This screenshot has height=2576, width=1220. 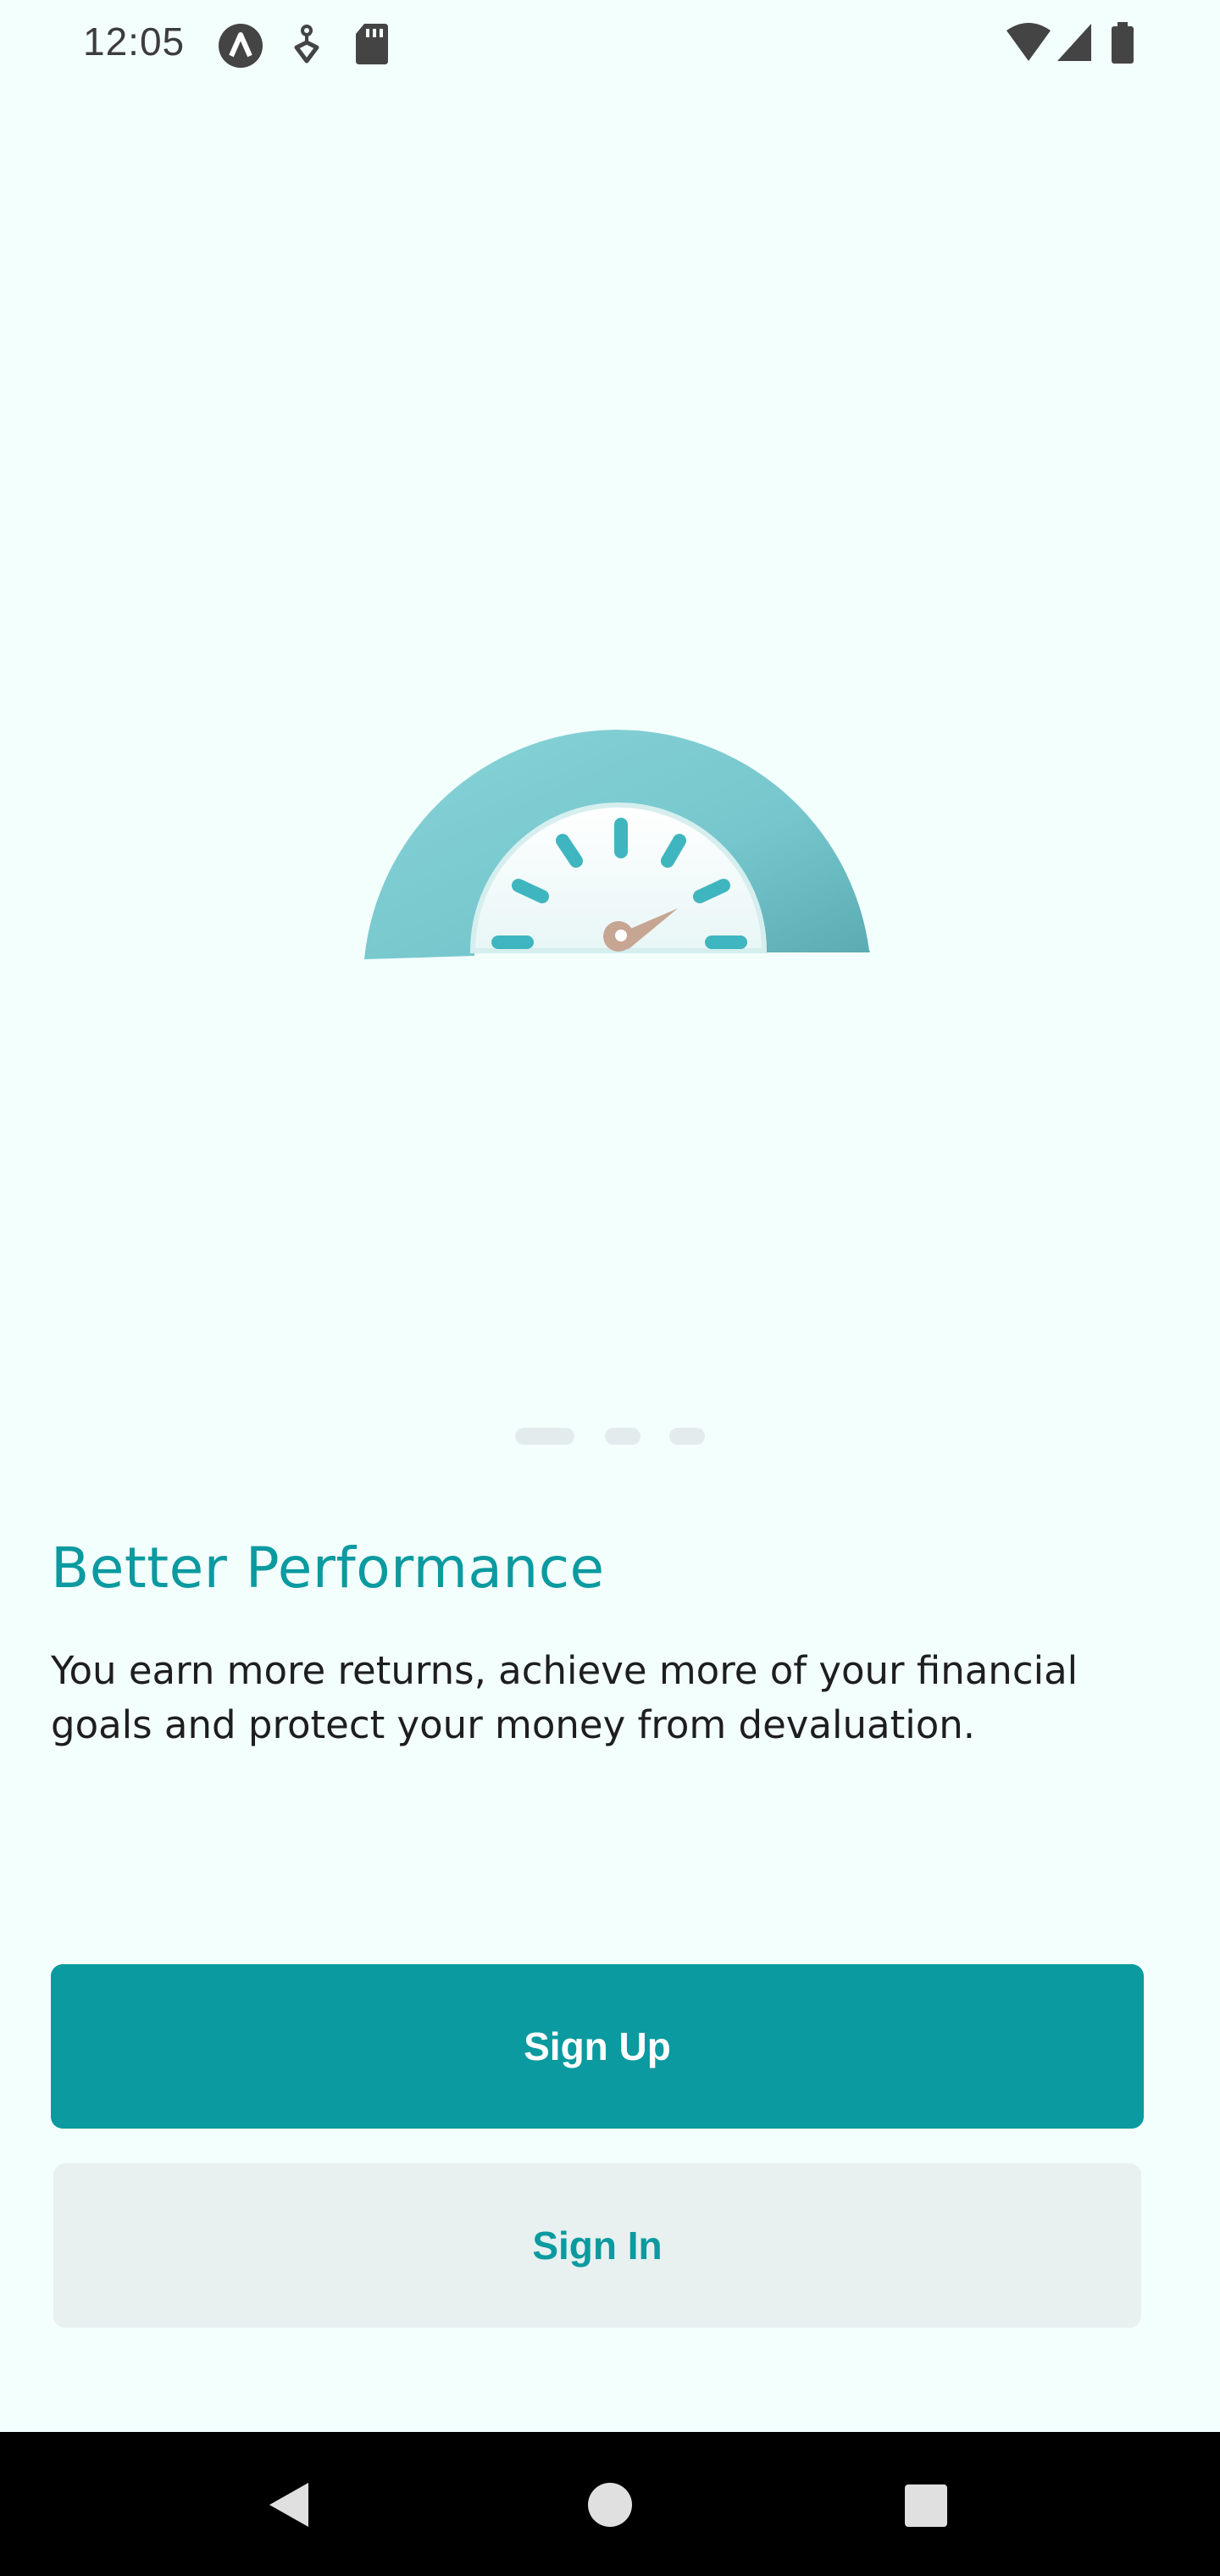 What do you see at coordinates (597, 2245) in the screenshot?
I see `sign-in-button: Sign In` at bounding box center [597, 2245].